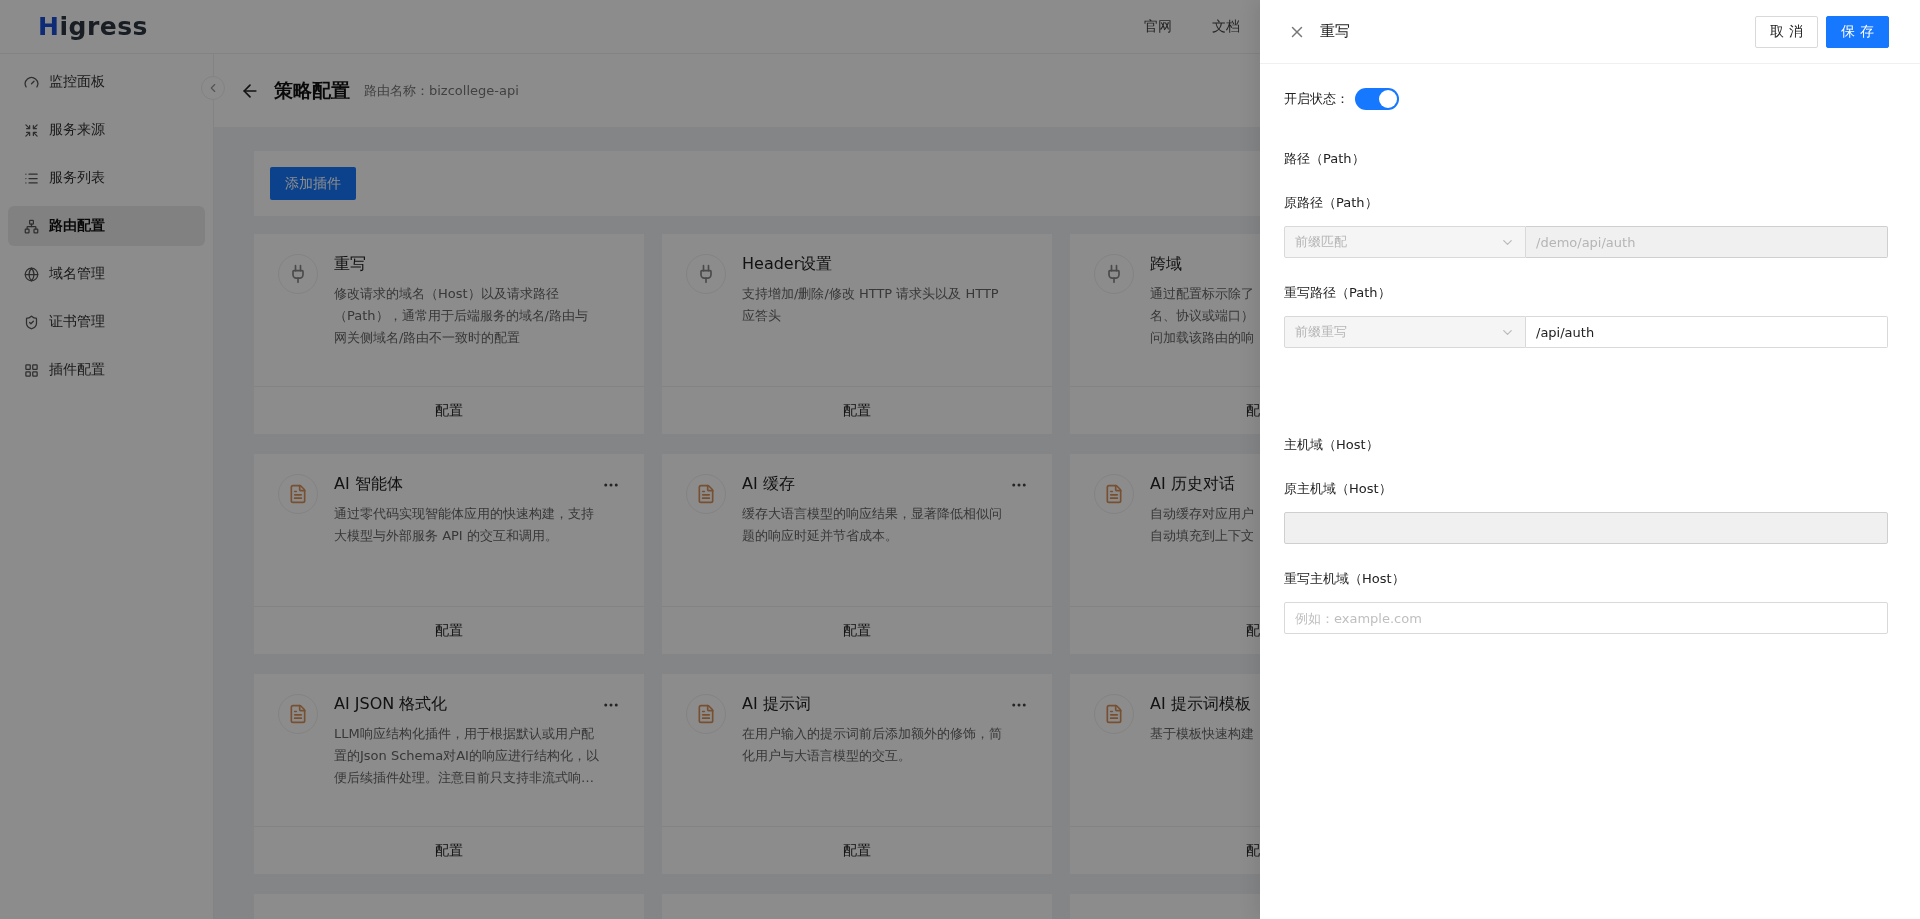 Image resolution: width=1920 pixels, height=919 pixels. What do you see at coordinates (441, 90) in the screenshot?
I see `route-name: 路由名称：bizcollege-api` at bounding box center [441, 90].